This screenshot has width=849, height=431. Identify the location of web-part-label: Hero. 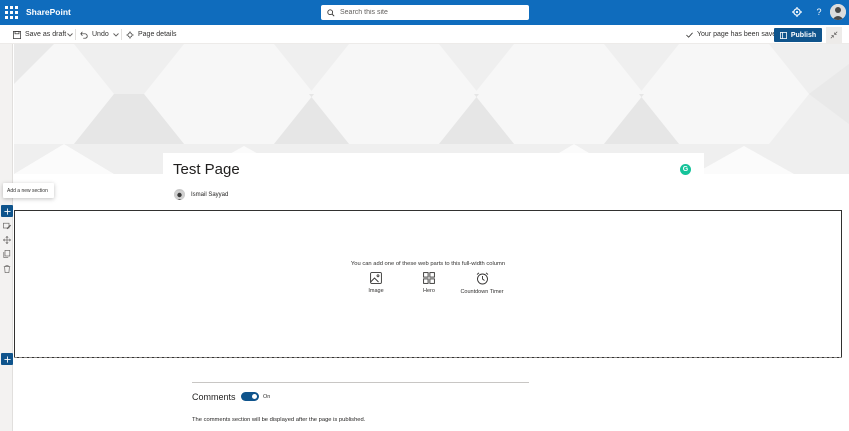
(429, 291).